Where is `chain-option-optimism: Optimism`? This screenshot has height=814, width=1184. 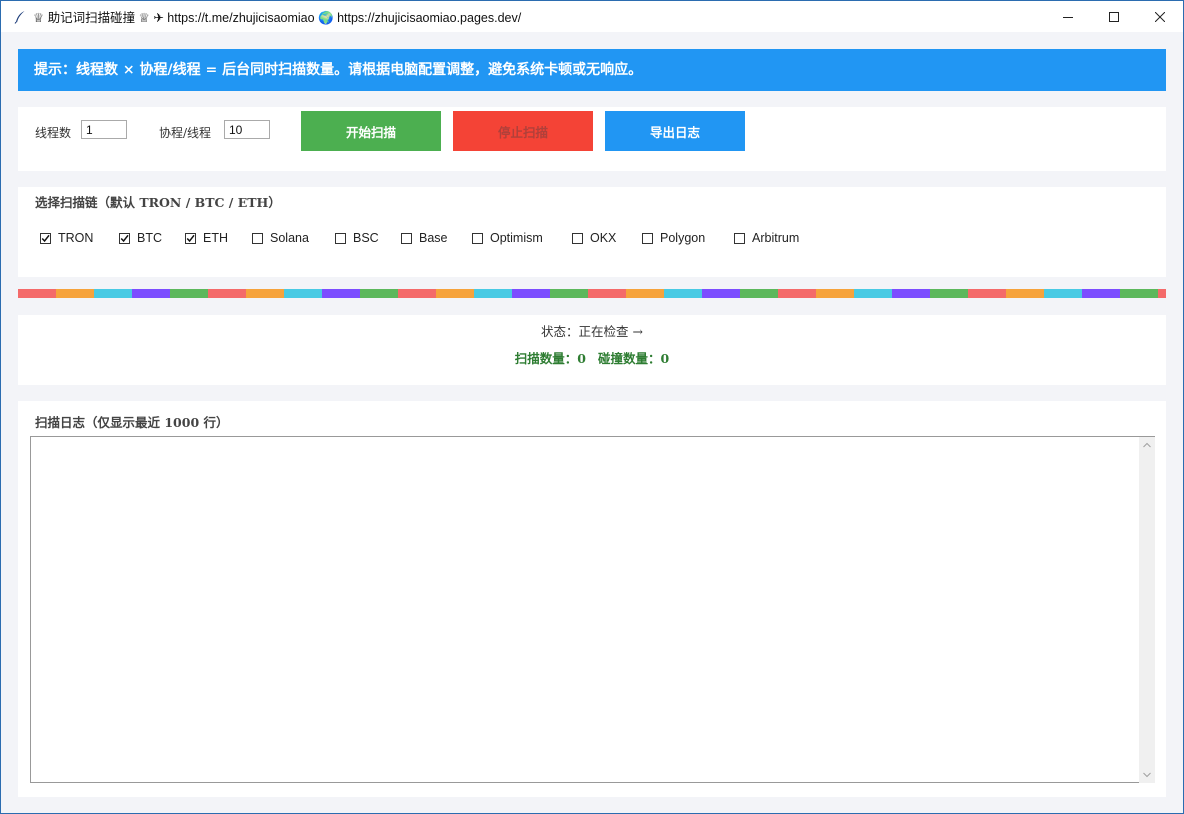 chain-option-optimism: Optimism is located at coordinates (507, 238).